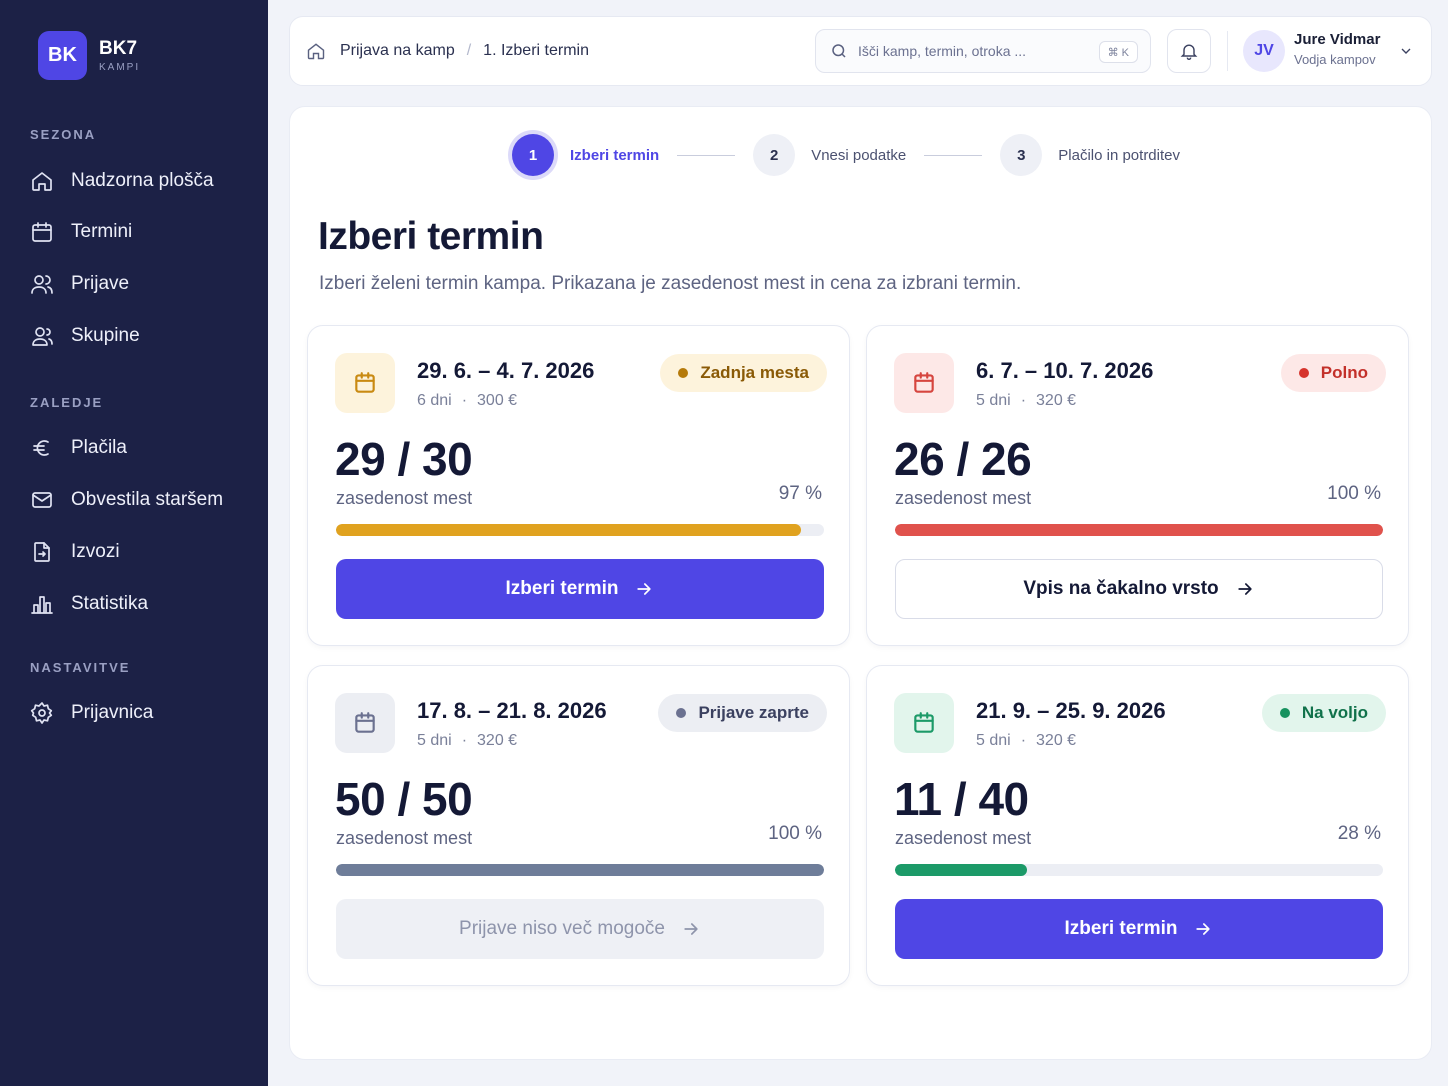 The image size is (1448, 1086). What do you see at coordinates (1189, 51) in the screenshot?
I see `notifications-button` at bounding box center [1189, 51].